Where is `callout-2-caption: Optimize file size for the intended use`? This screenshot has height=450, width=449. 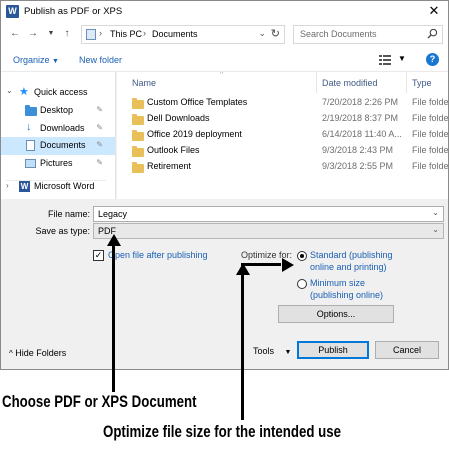
callout-2-caption: Optimize file size for the intended use is located at coordinates (222, 431).